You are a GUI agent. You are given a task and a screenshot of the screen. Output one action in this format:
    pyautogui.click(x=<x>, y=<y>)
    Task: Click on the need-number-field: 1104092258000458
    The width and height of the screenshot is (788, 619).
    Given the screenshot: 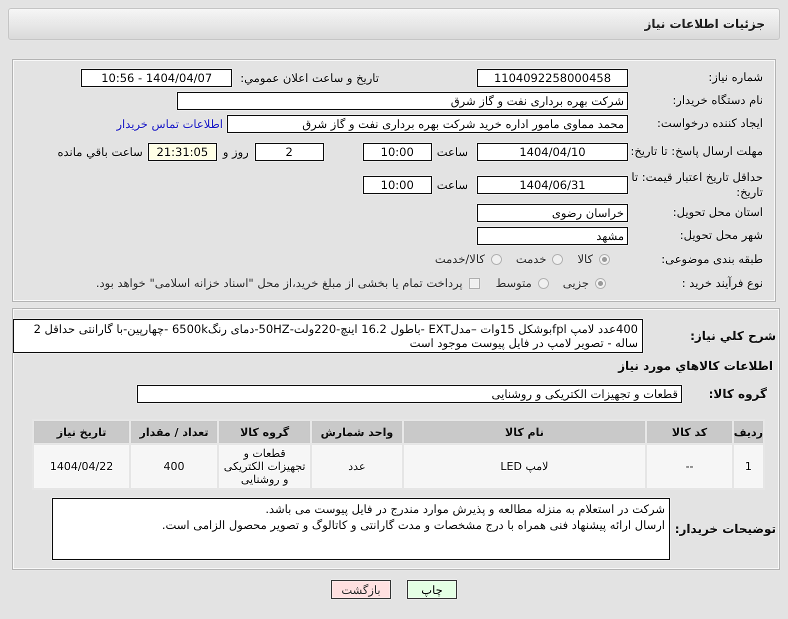 What is the action you would take?
    pyautogui.click(x=552, y=77)
    